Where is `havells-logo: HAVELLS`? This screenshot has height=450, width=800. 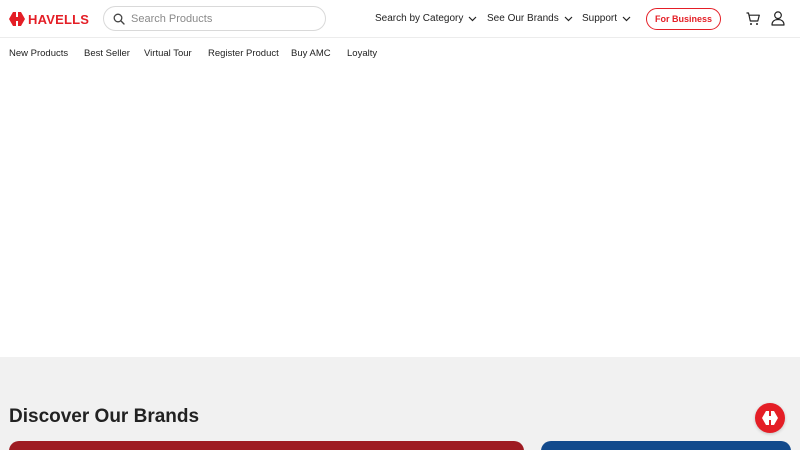
havells-logo: HAVELLS is located at coordinates (49, 19).